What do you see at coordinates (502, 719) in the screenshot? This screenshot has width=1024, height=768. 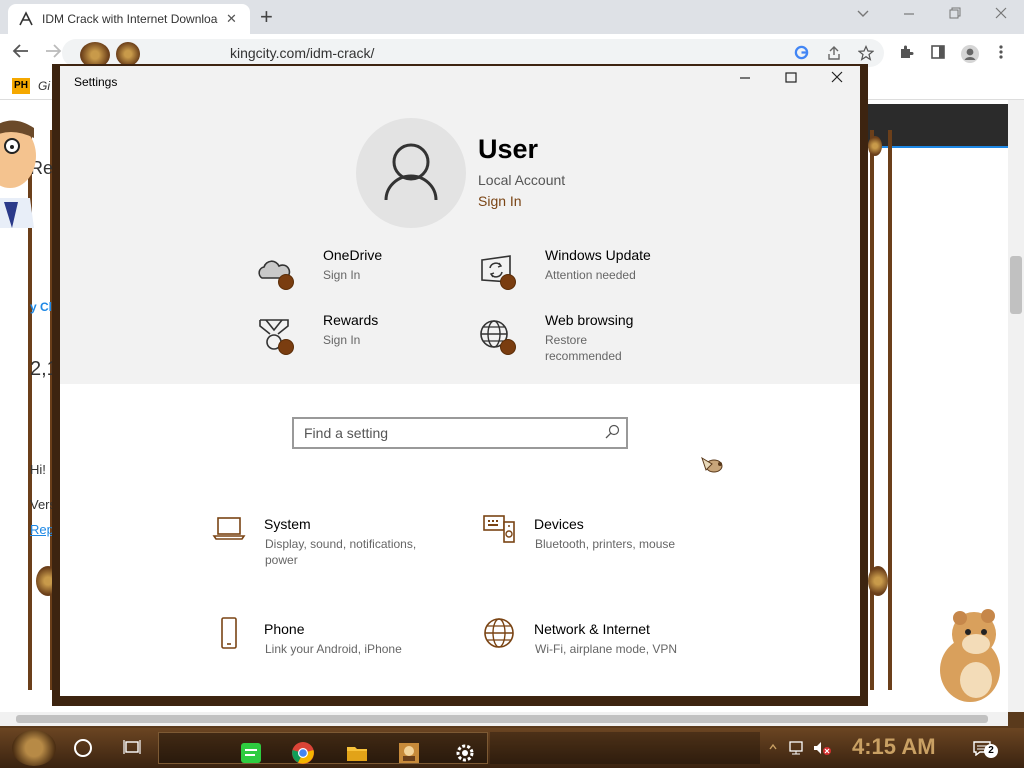 I see `web-hscroll-thumb` at bounding box center [502, 719].